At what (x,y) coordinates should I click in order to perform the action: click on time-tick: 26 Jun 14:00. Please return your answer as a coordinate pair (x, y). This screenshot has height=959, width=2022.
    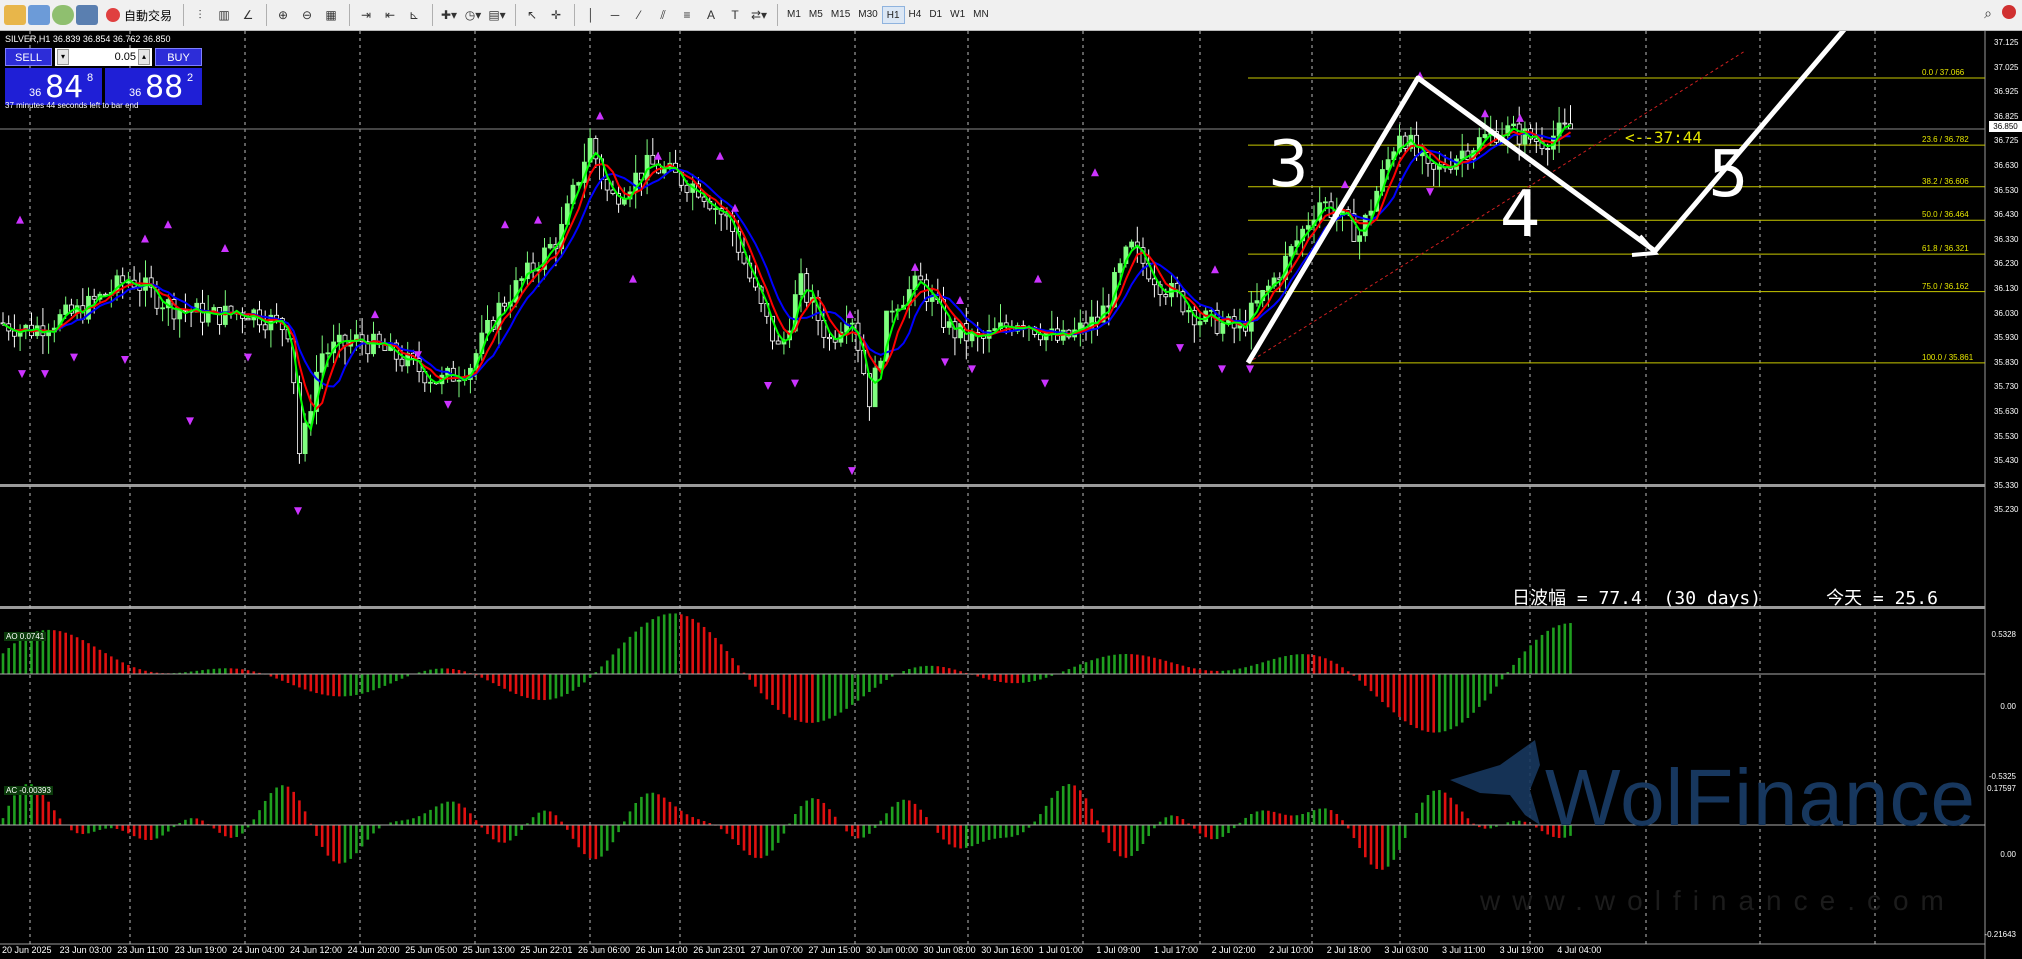
    Looking at the image, I should click on (661, 950).